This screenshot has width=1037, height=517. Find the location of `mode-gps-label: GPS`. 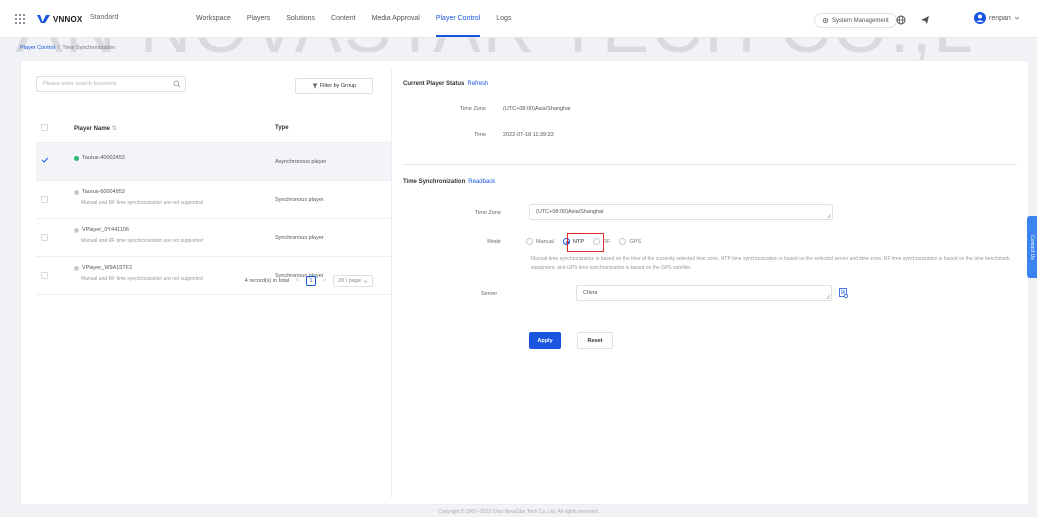

mode-gps-label: GPS is located at coordinates (635, 241).